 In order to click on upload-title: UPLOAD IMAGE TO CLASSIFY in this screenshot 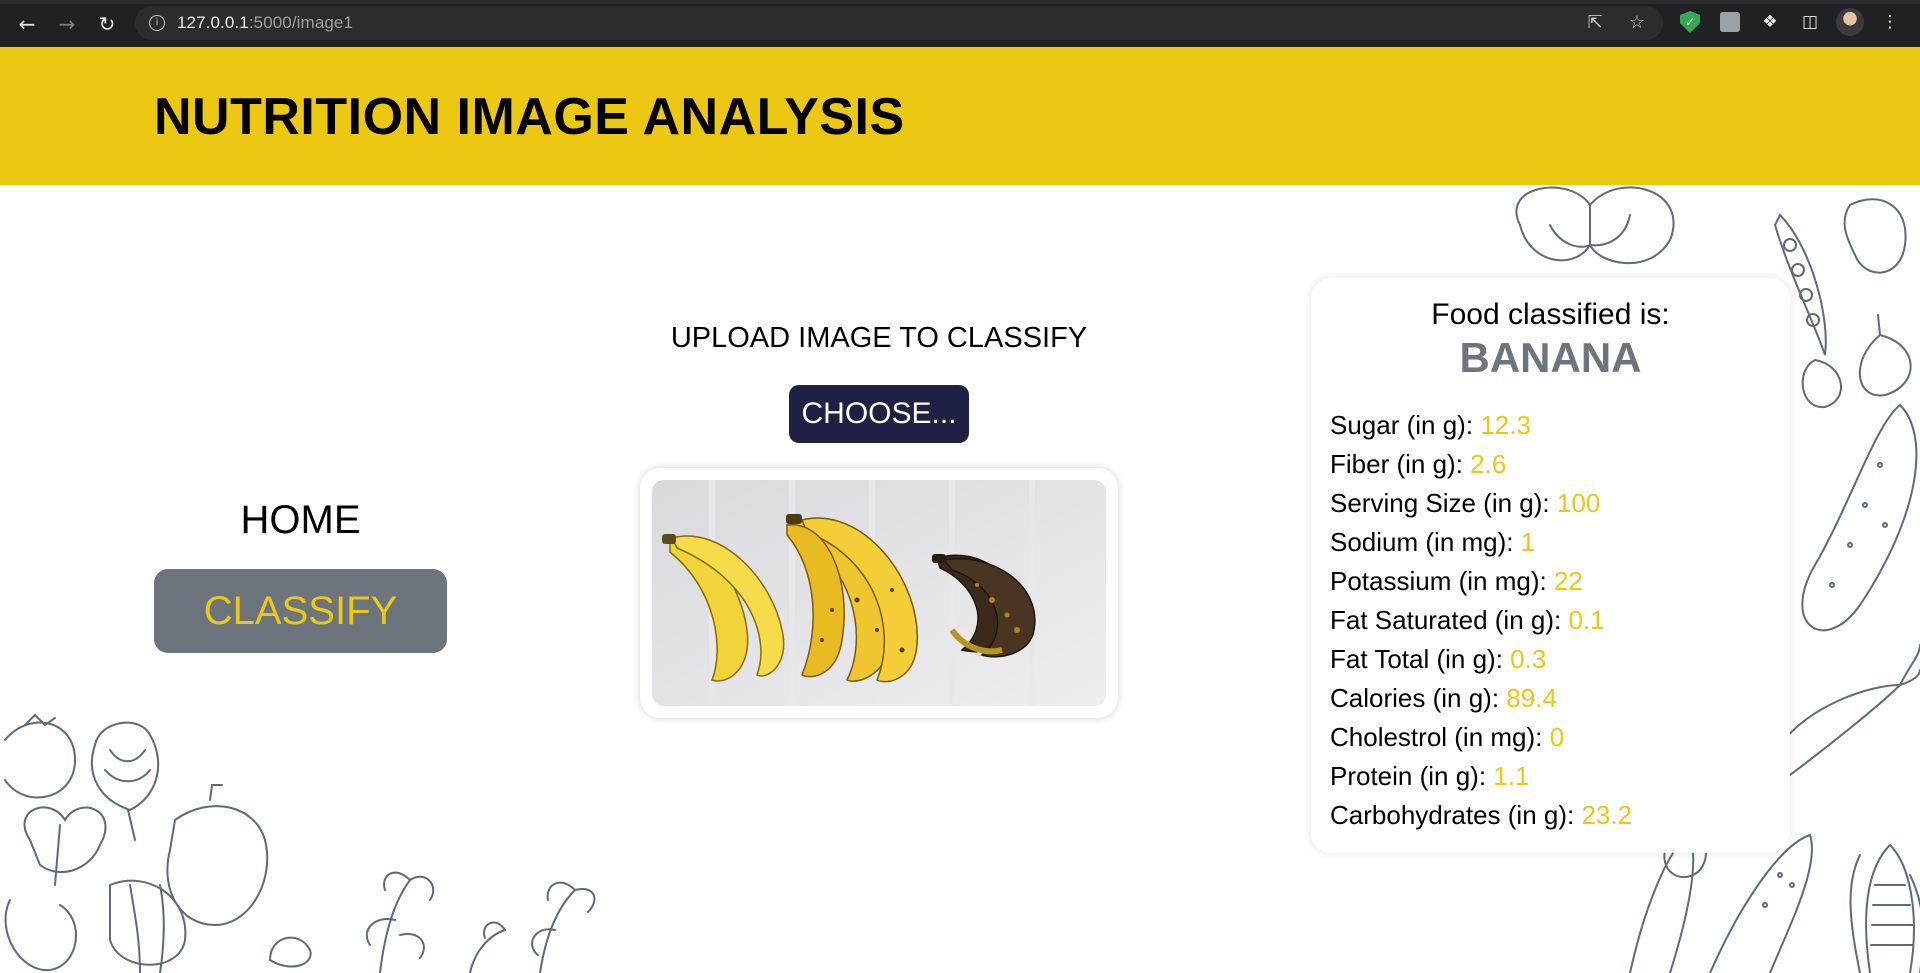, I will do `click(879, 338)`.